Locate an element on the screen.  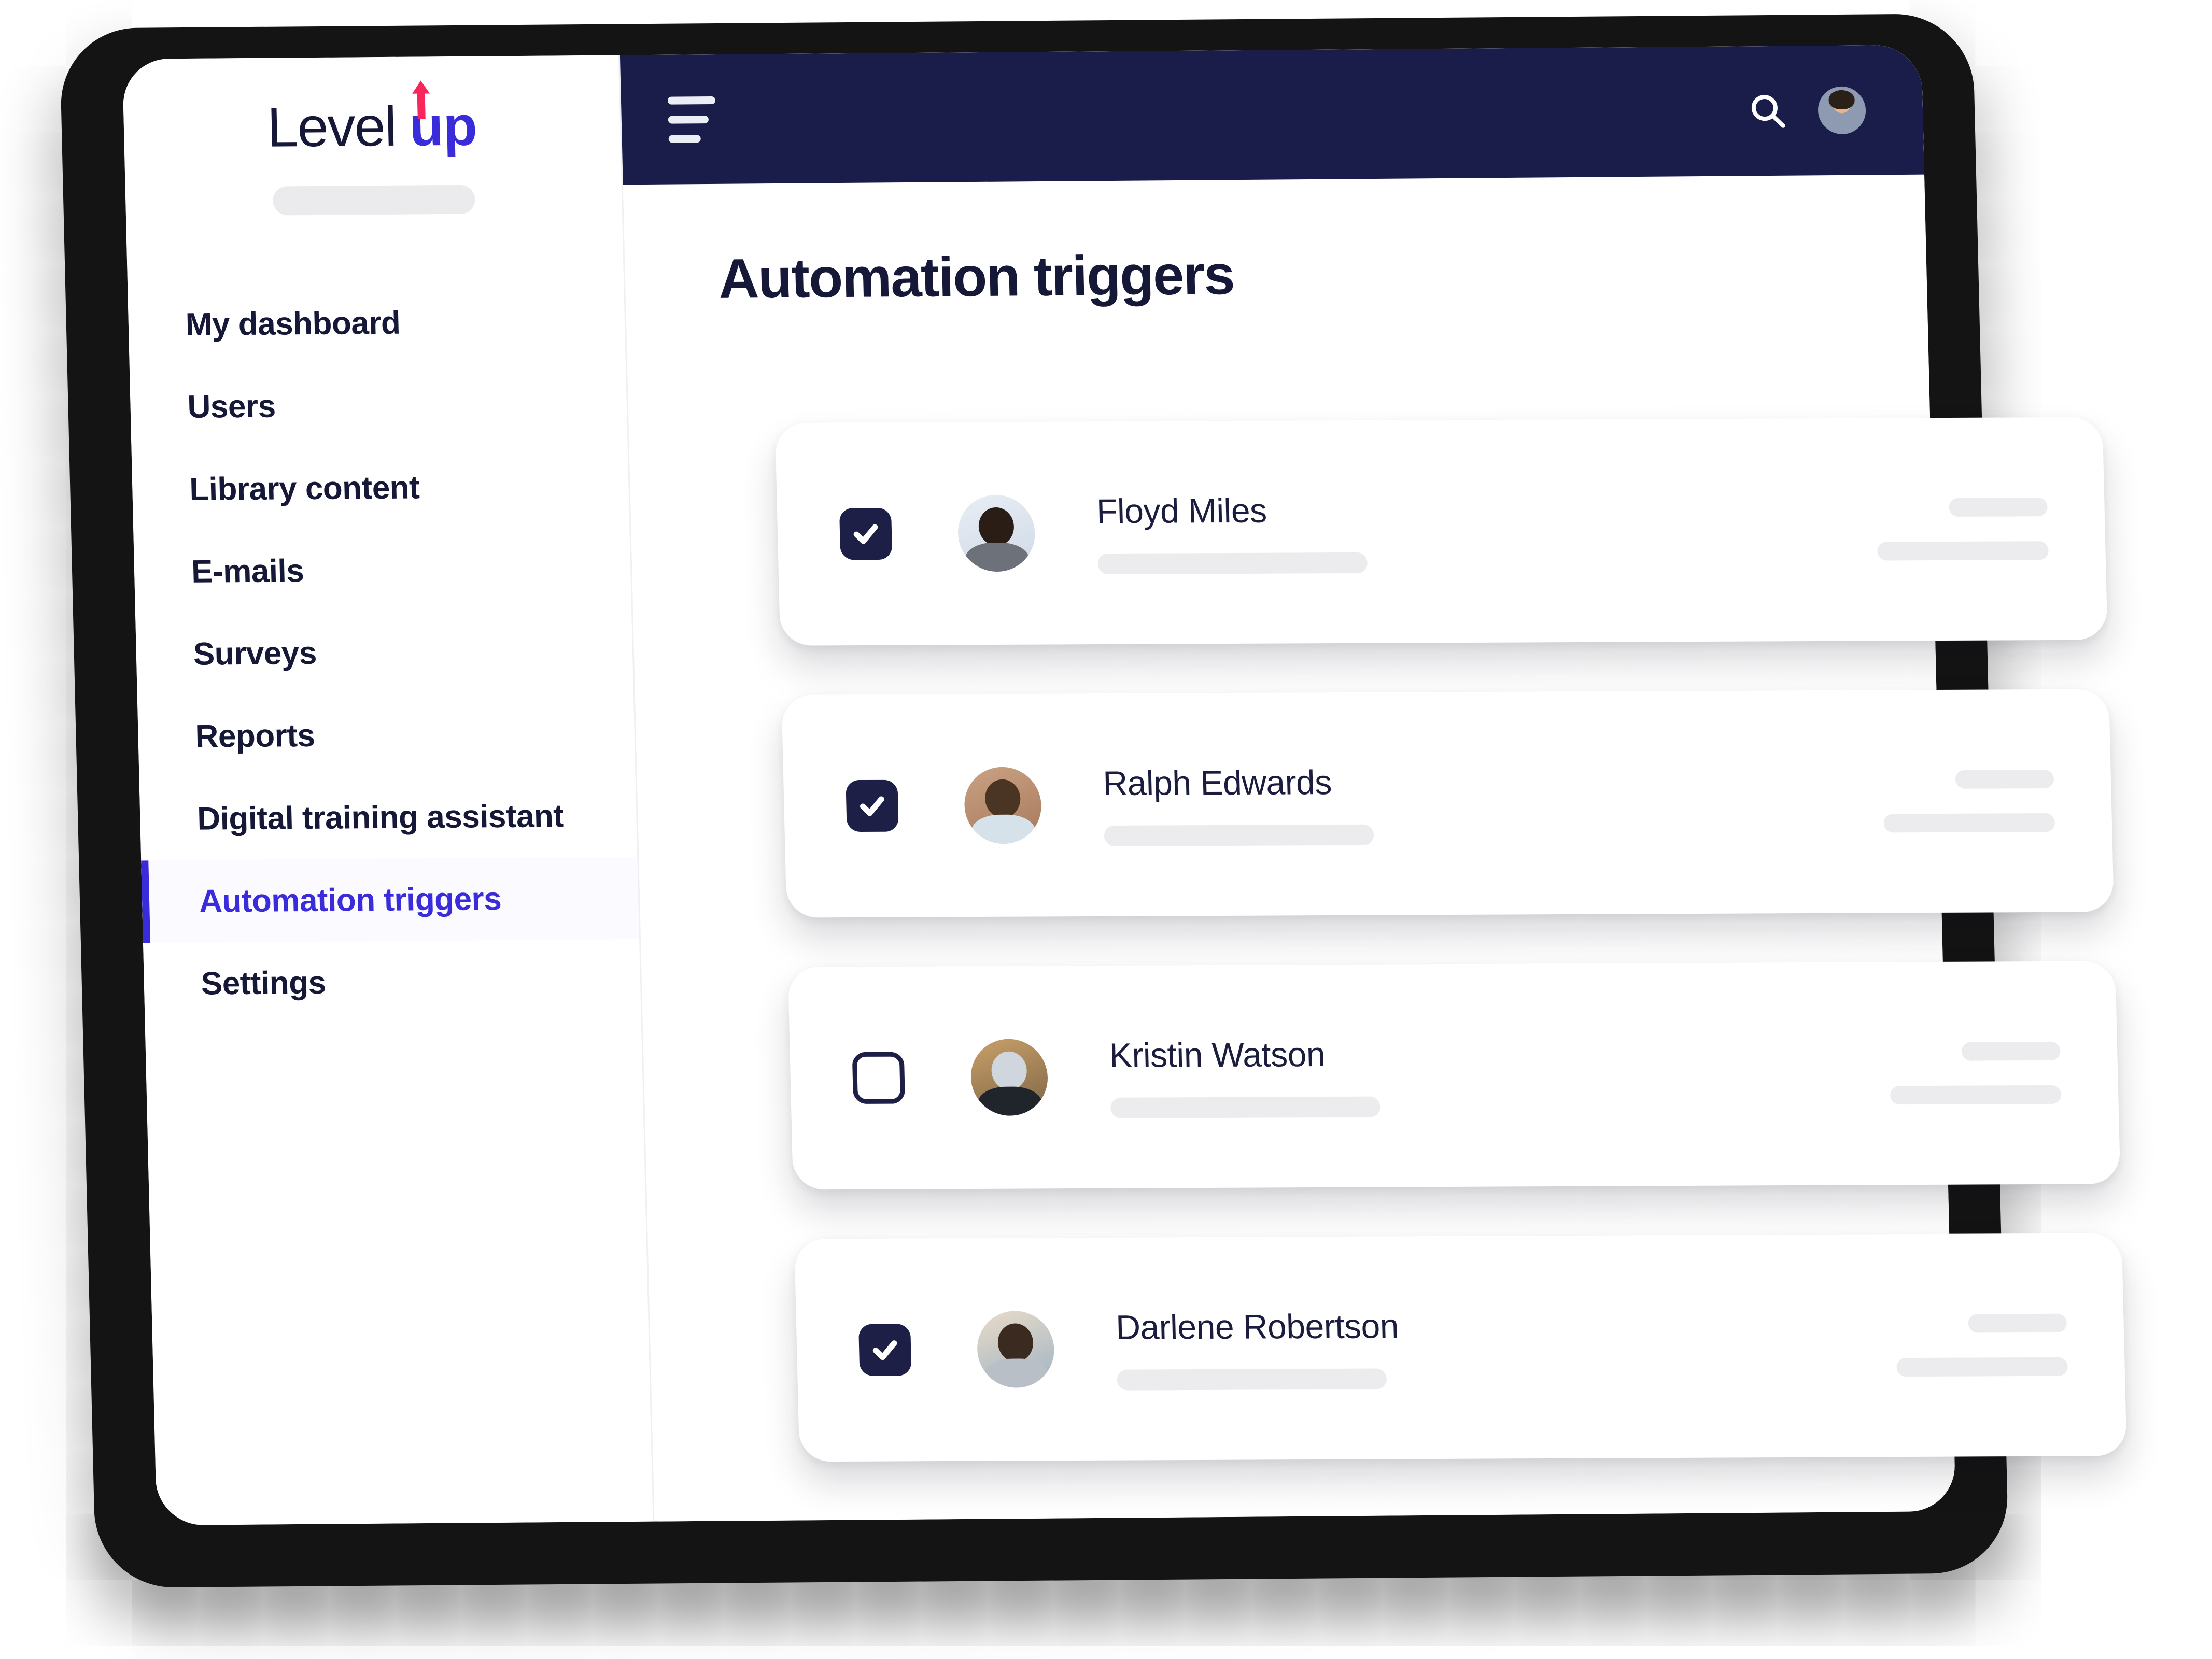
avatar-floyd-miles is located at coordinates (996, 533).